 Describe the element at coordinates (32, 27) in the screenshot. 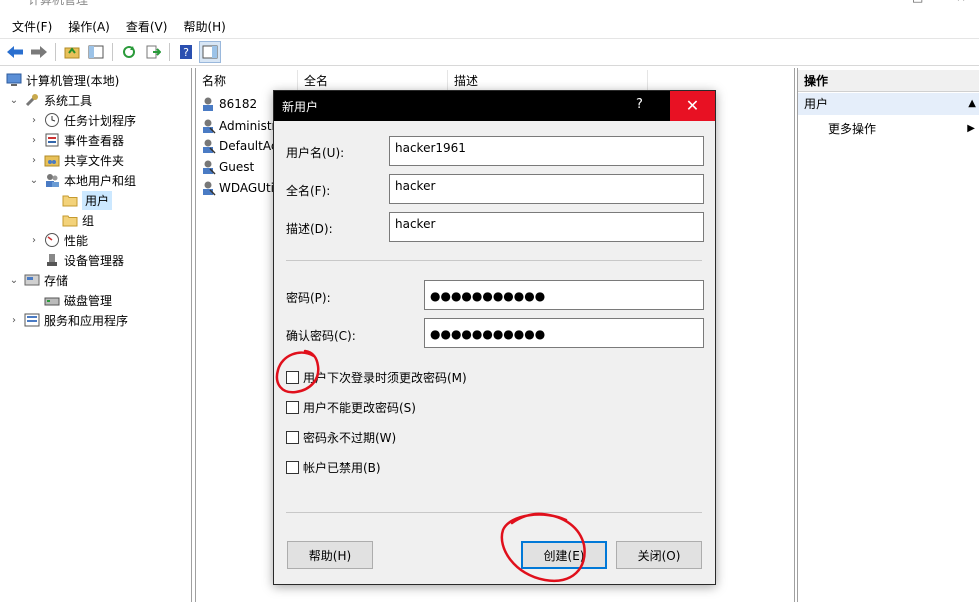

I see `menu-file: 文件(F)` at that location.